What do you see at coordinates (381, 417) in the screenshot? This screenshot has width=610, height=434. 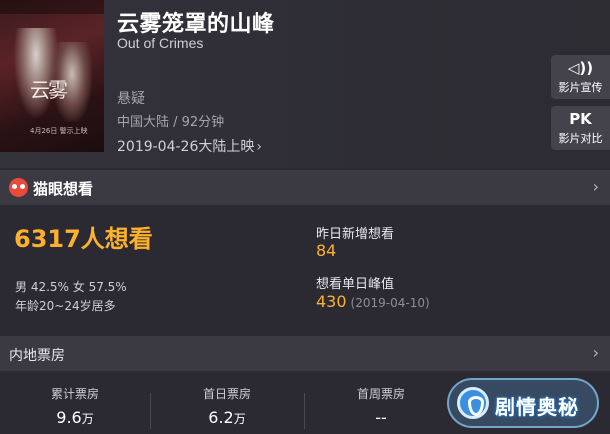 I see `first-week-value: --` at bounding box center [381, 417].